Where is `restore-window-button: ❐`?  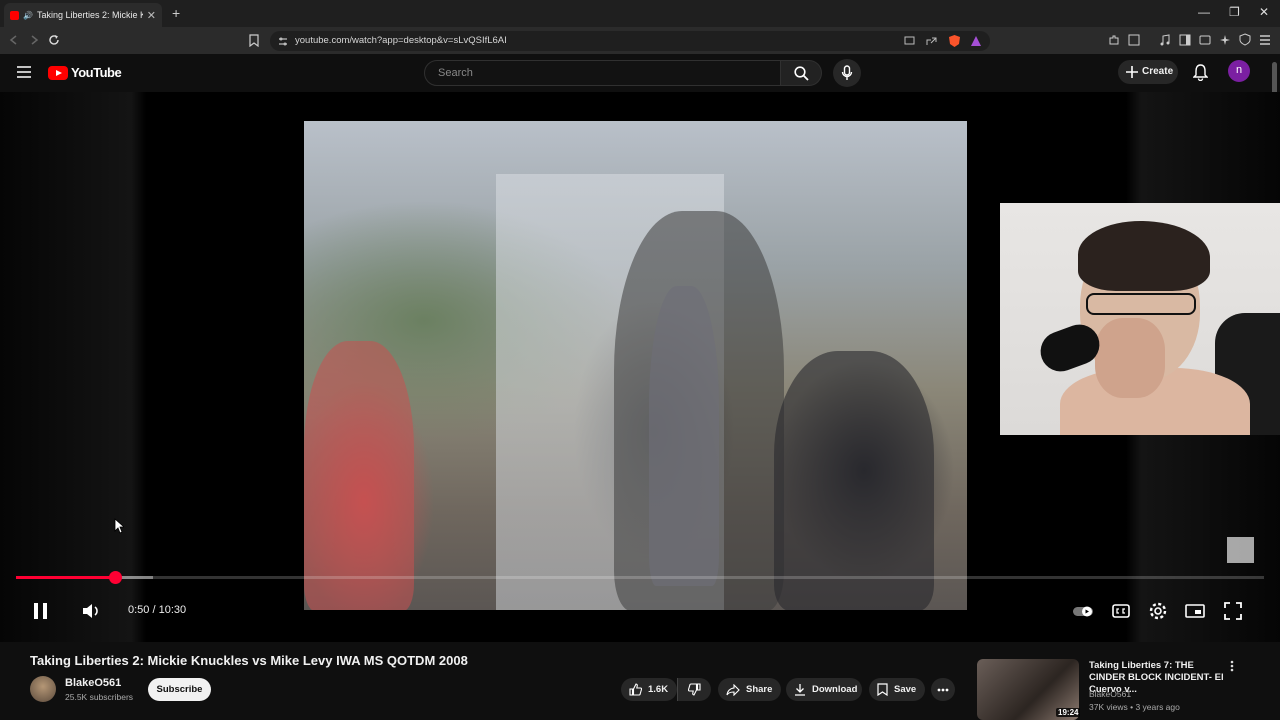
restore-window-button: ❐ is located at coordinates (1234, 12).